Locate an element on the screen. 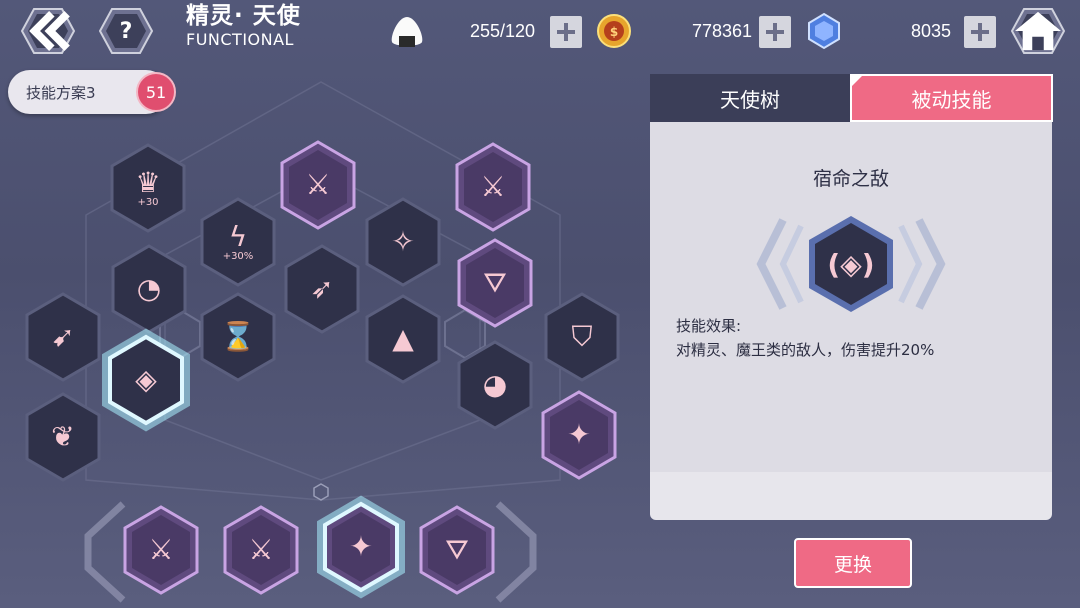 This screenshot has height=608, width=1080. skill-effect: 技能效果: 对精灵、魔王类的敌人，伤害提升20% is located at coordinates (805, 338).